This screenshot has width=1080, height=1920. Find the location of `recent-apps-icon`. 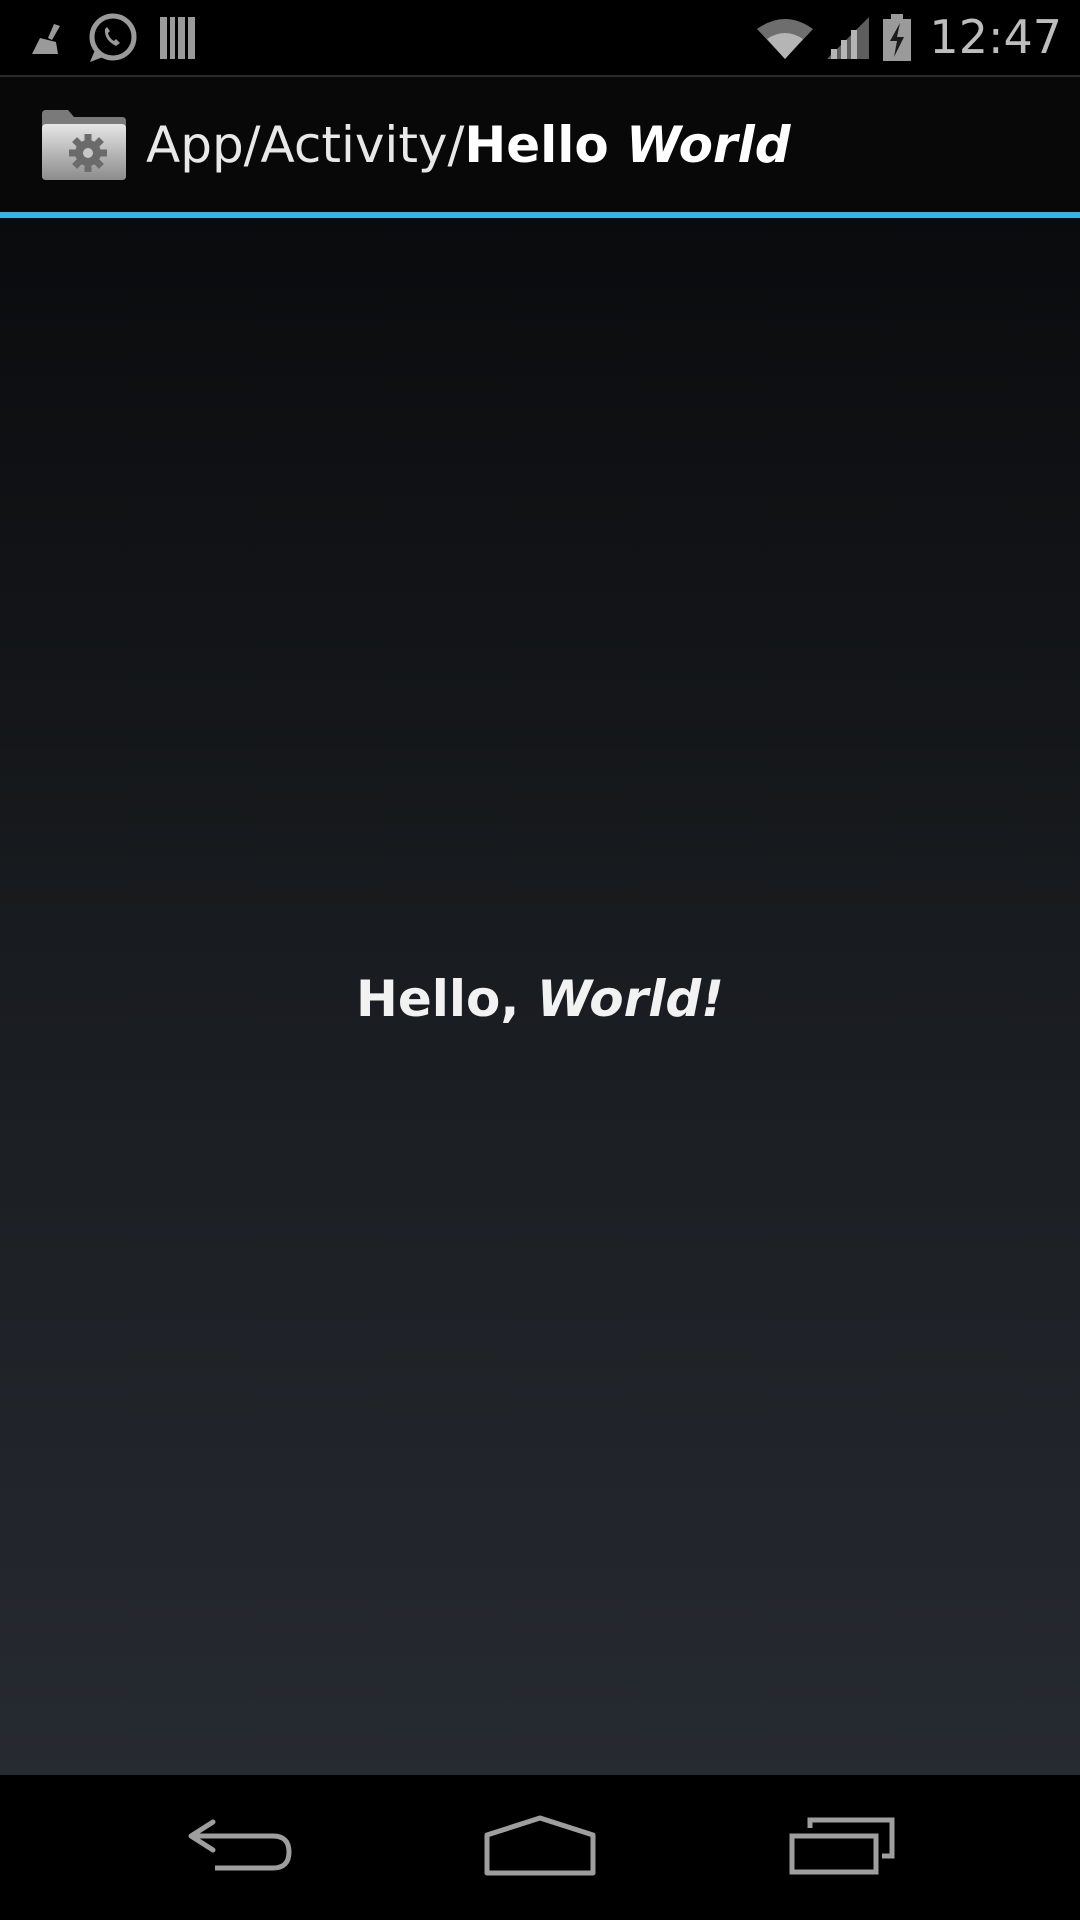

recent-apps-icon is located at coordinates (843, 1848).